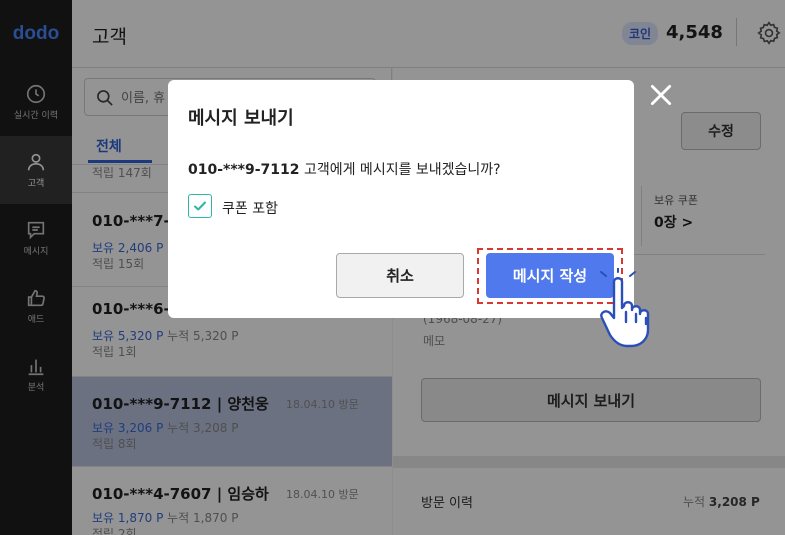 The width and height of the screenshot is (785, 535). I want to click on checkmark-icon, so click(200, 206).